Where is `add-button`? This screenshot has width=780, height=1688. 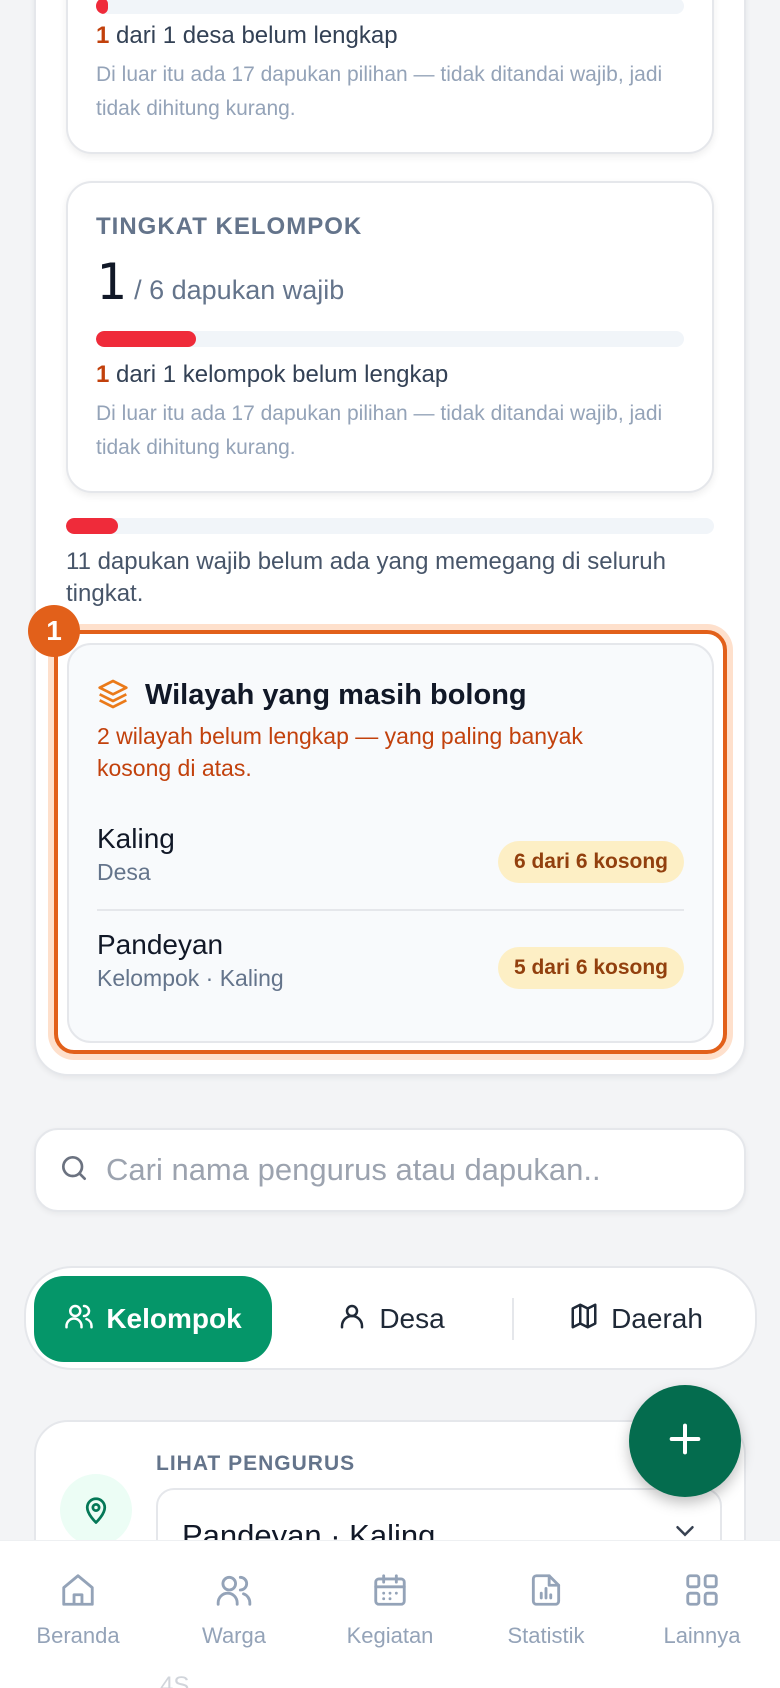
add-button is located at coordinates (685, 1441).